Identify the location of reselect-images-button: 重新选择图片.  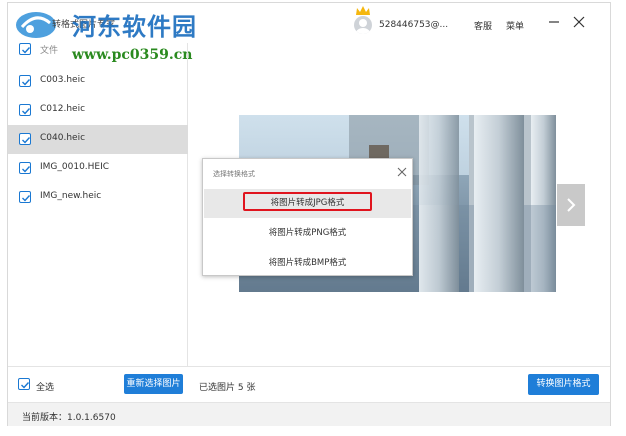
(153, 384).